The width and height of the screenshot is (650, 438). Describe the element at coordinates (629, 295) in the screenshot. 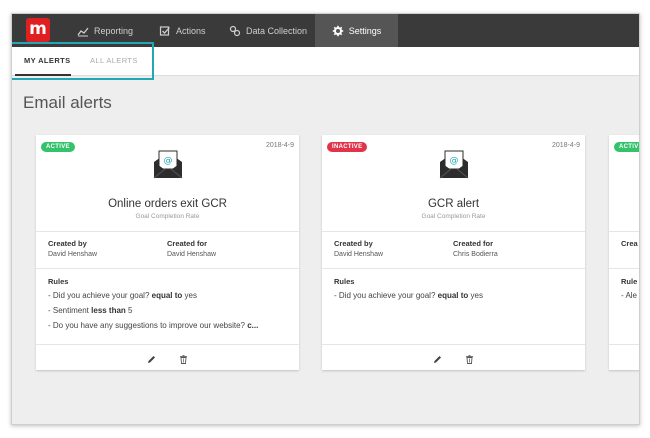

I see `rule-item: - Ale` at that location.